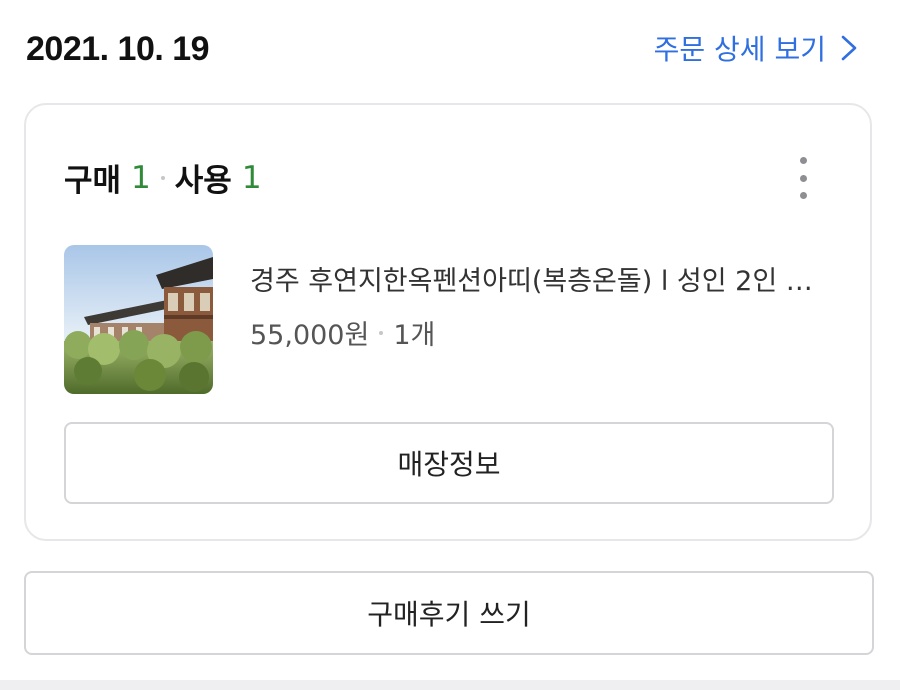 The width and height of the screenshot is (900, 690). I want to click on price-line: 55,000원 1개, so click(342, 332).